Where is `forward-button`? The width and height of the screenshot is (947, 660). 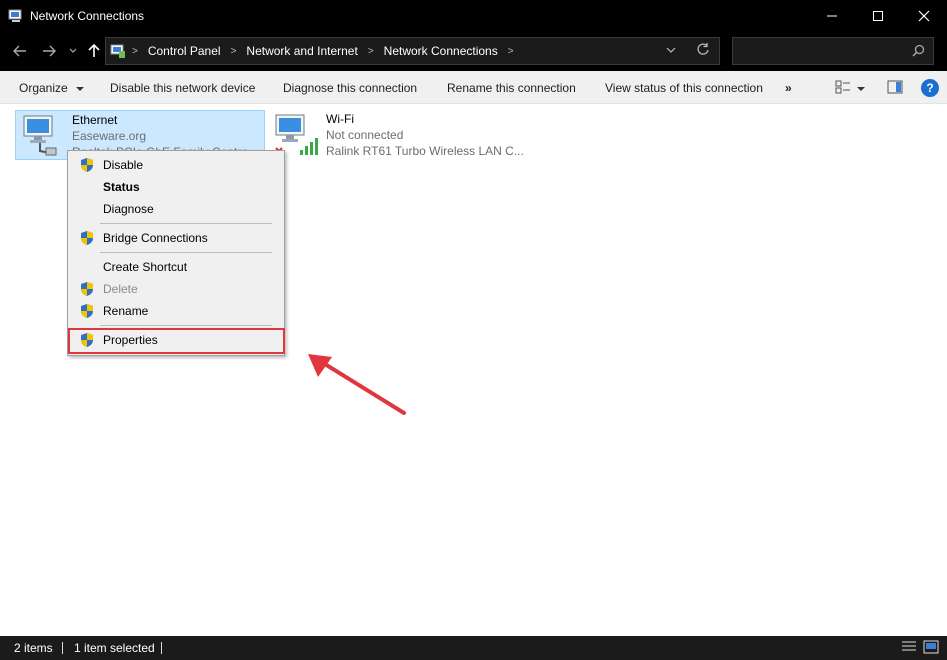 forward-button is located at coordinates (49, 51).